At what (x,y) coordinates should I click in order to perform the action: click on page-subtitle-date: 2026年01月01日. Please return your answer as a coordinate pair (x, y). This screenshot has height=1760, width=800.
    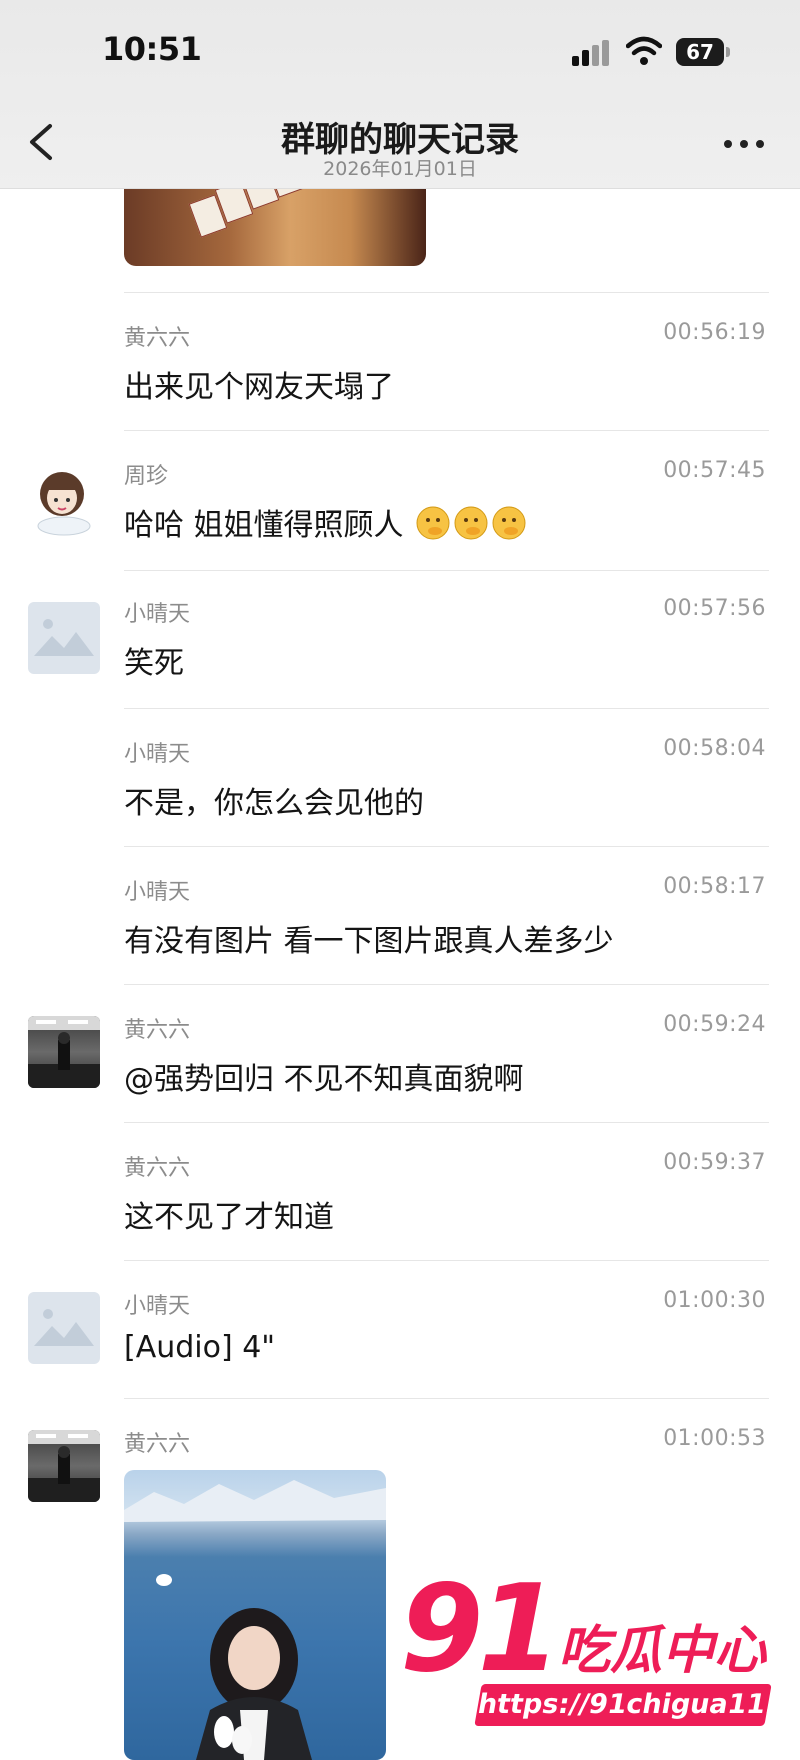
    Looking at the image, I should click on (400, 169).